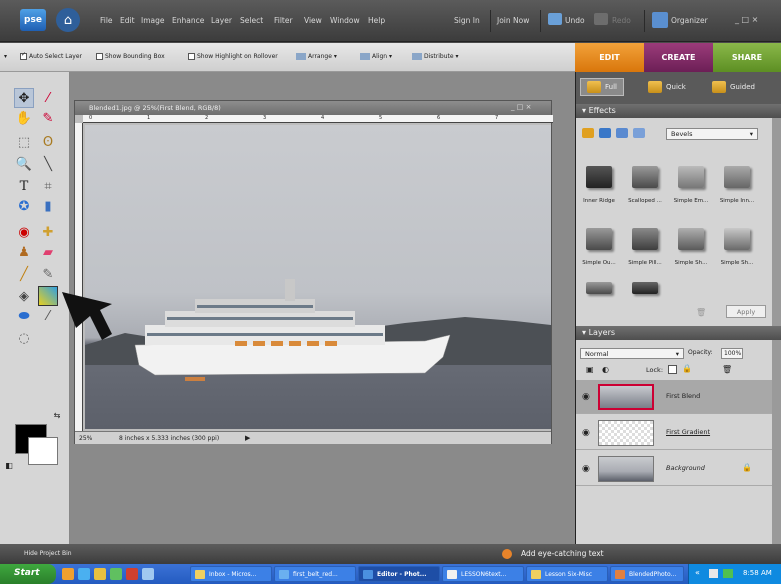 The width and height of the screenshot is (781, 584). I want to click on document-window-controls: _ □ ×, so click(521, 107).